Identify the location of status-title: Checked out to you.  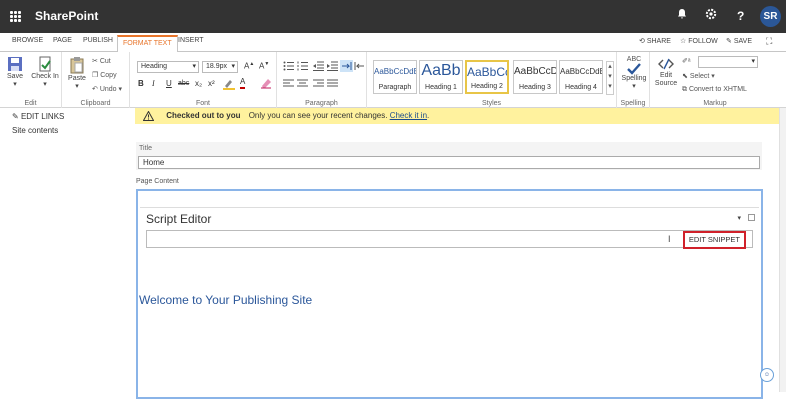
(203, 115).